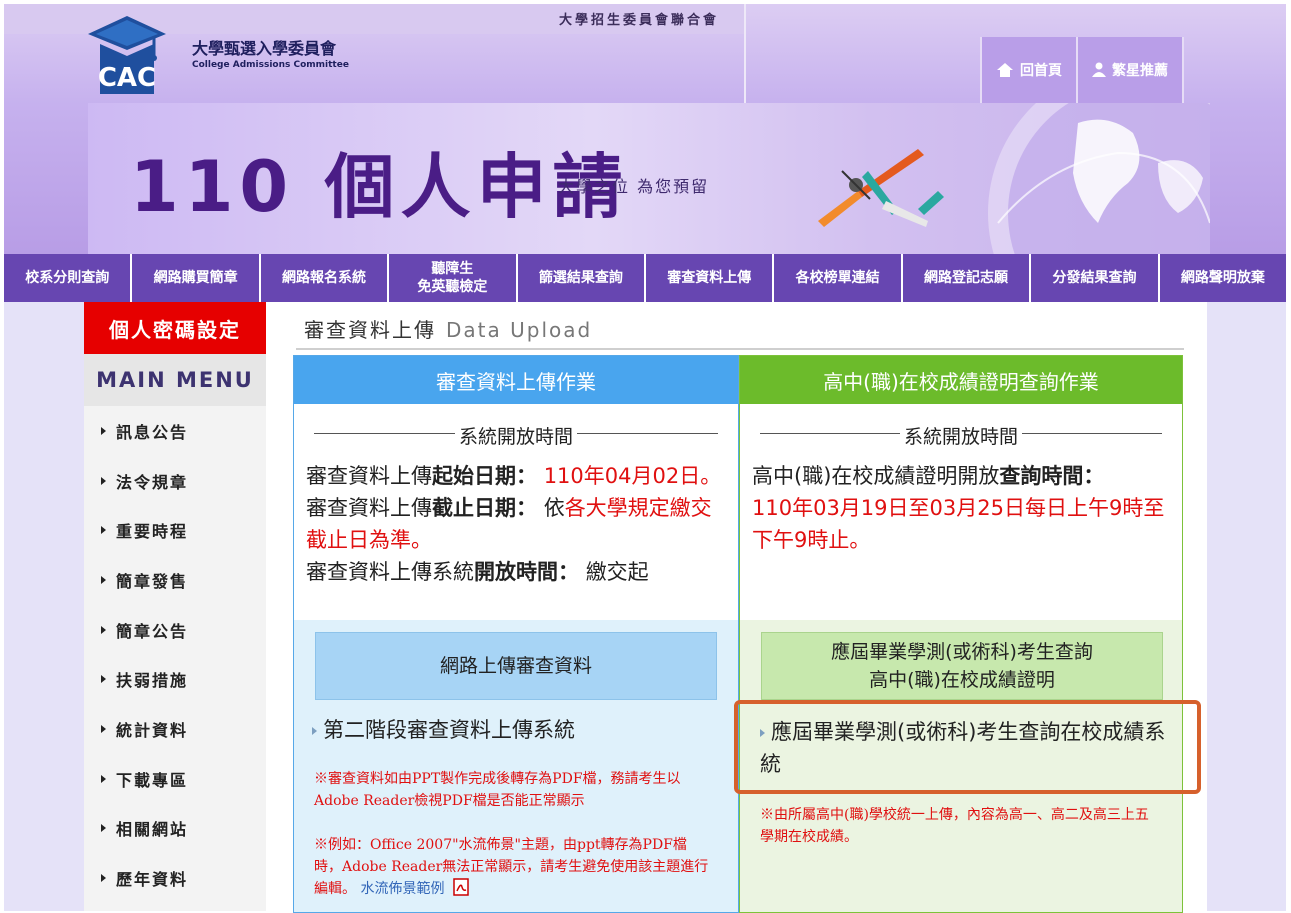  Describe the element at coordinates (402, 889) in the screenshot. I see `theme-sample-link: 水流佈景範例` at that location.